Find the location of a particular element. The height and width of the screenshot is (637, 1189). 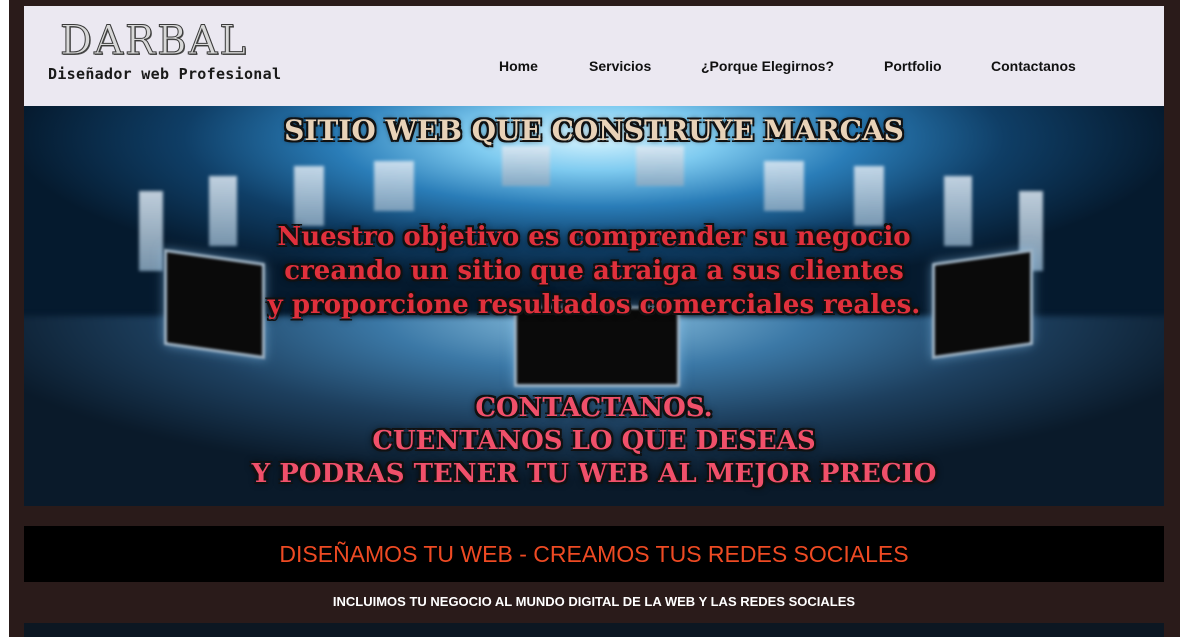

next-section-strip is located at coordinates (594, 630).